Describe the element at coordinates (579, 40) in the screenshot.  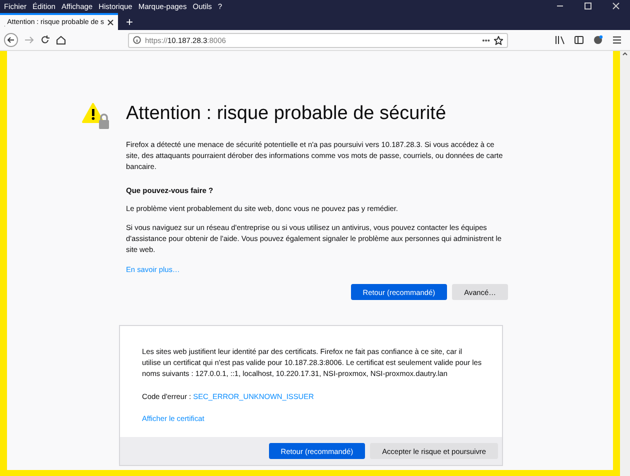
I see `sidebar-icon` at that location.